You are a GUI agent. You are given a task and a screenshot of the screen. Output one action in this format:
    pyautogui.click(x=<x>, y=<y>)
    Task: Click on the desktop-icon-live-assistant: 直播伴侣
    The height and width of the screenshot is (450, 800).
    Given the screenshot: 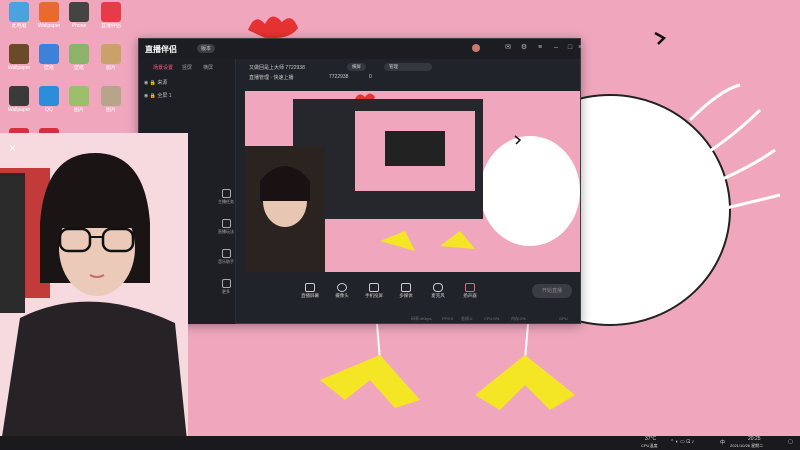 What is the action you would take?
    pyautogui.click(x=111, y=15)
    